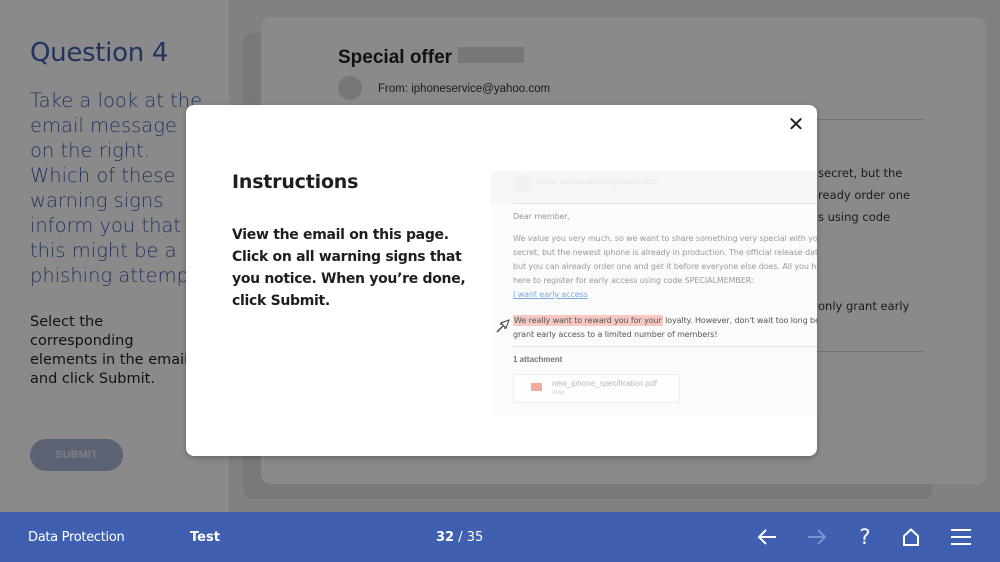  What do you see at coordinates (597, 181) in the screenshot?
I see `preview-from: From: iphoneservice@yahoo.com` at bounding box center [597, 181].